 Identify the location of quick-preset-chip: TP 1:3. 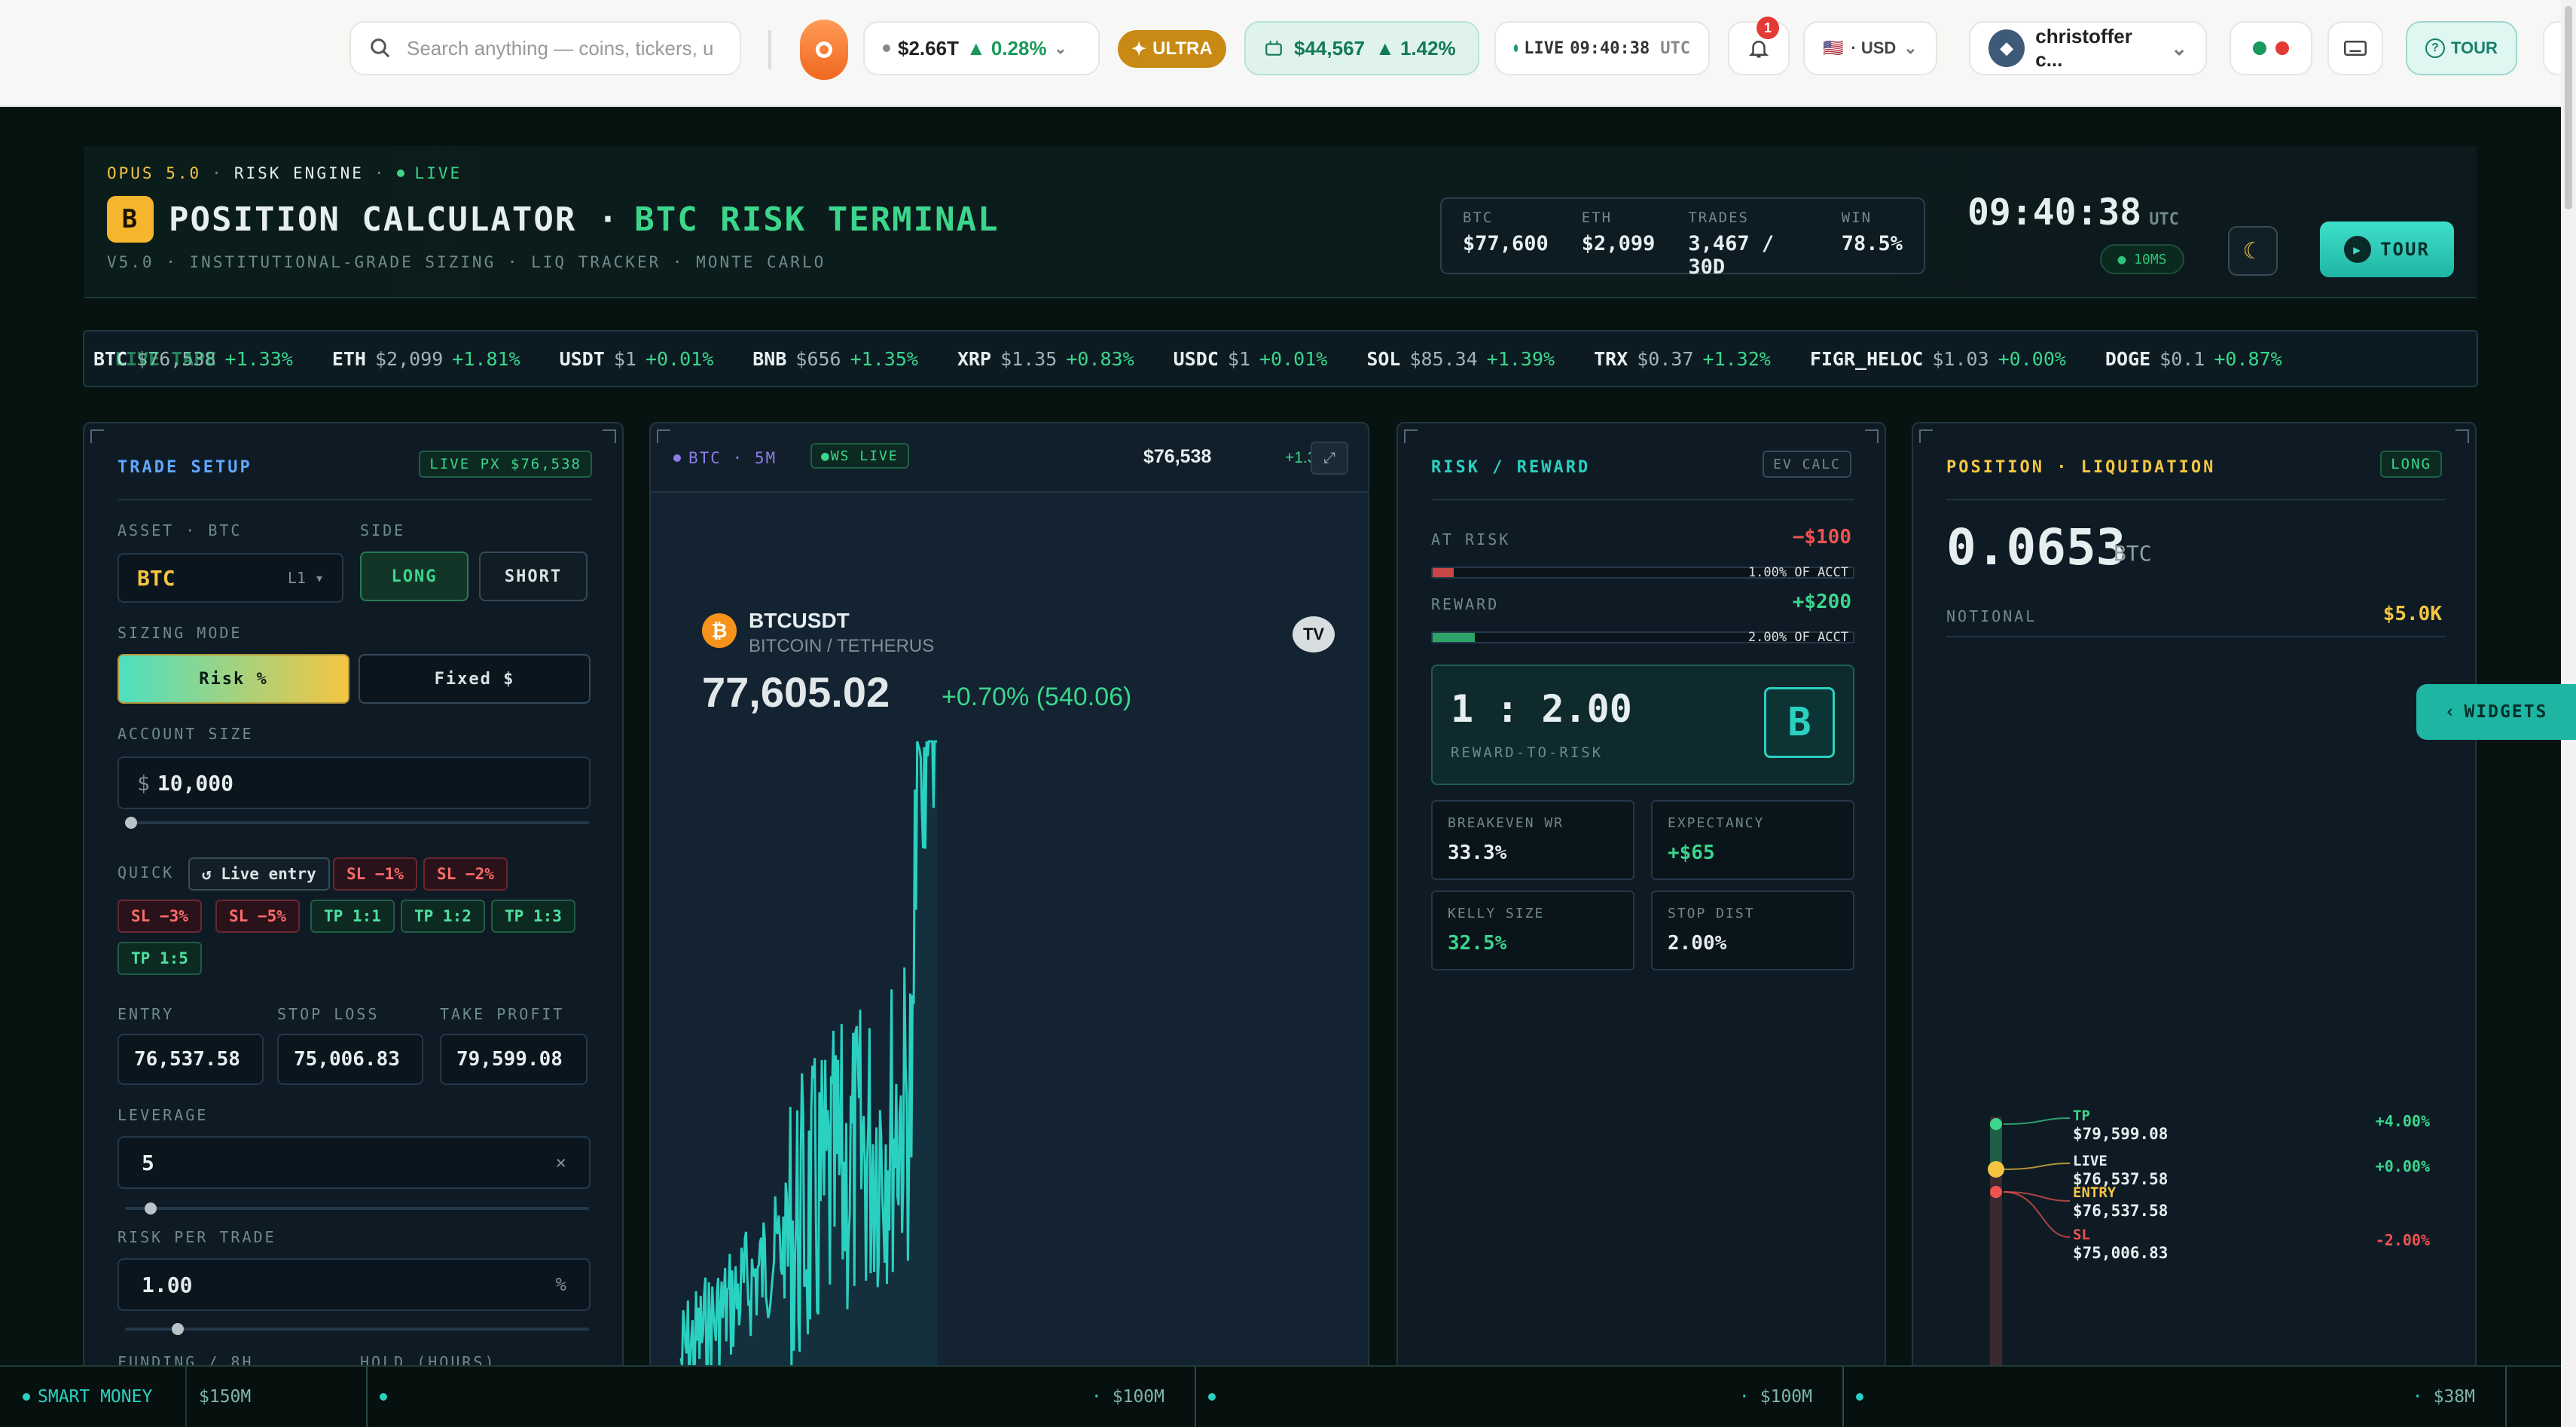
(533, 916).